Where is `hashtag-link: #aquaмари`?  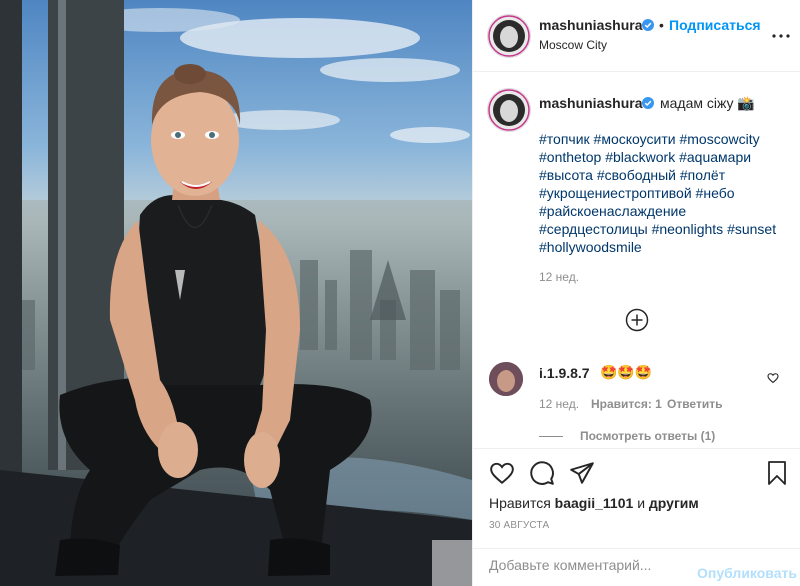 hashtag-link: #aquaмари is located at coordinates (715, 157).